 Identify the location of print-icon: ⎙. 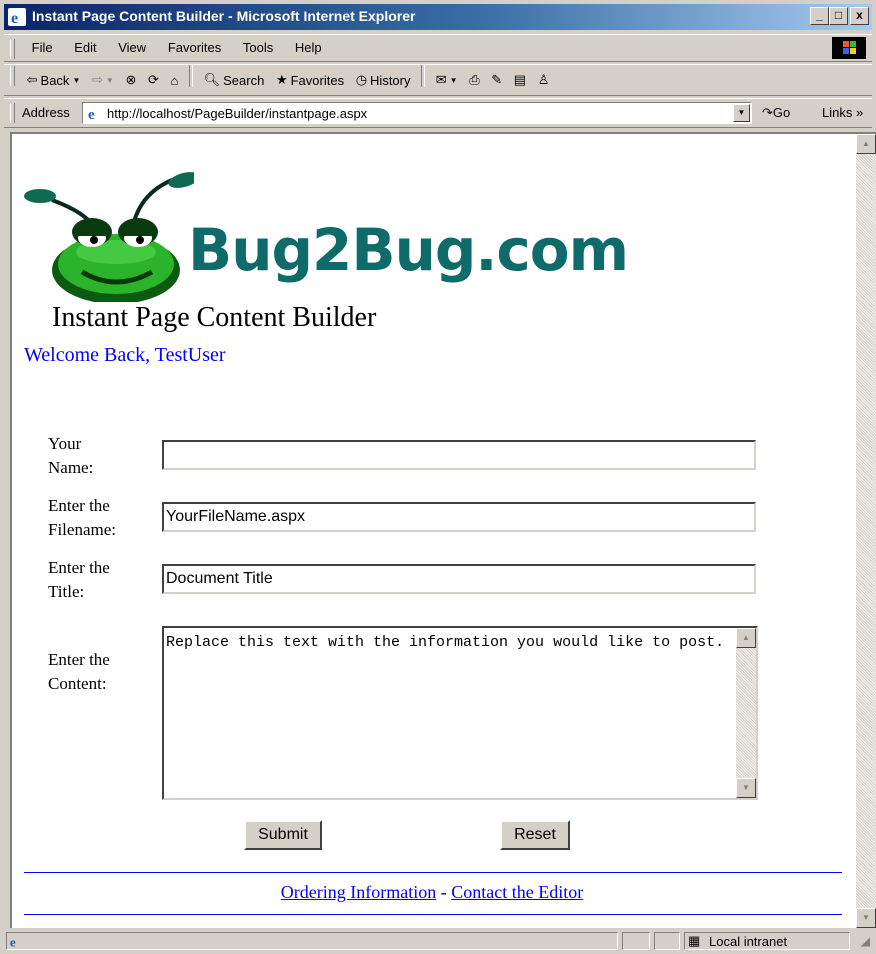
(474, 79).